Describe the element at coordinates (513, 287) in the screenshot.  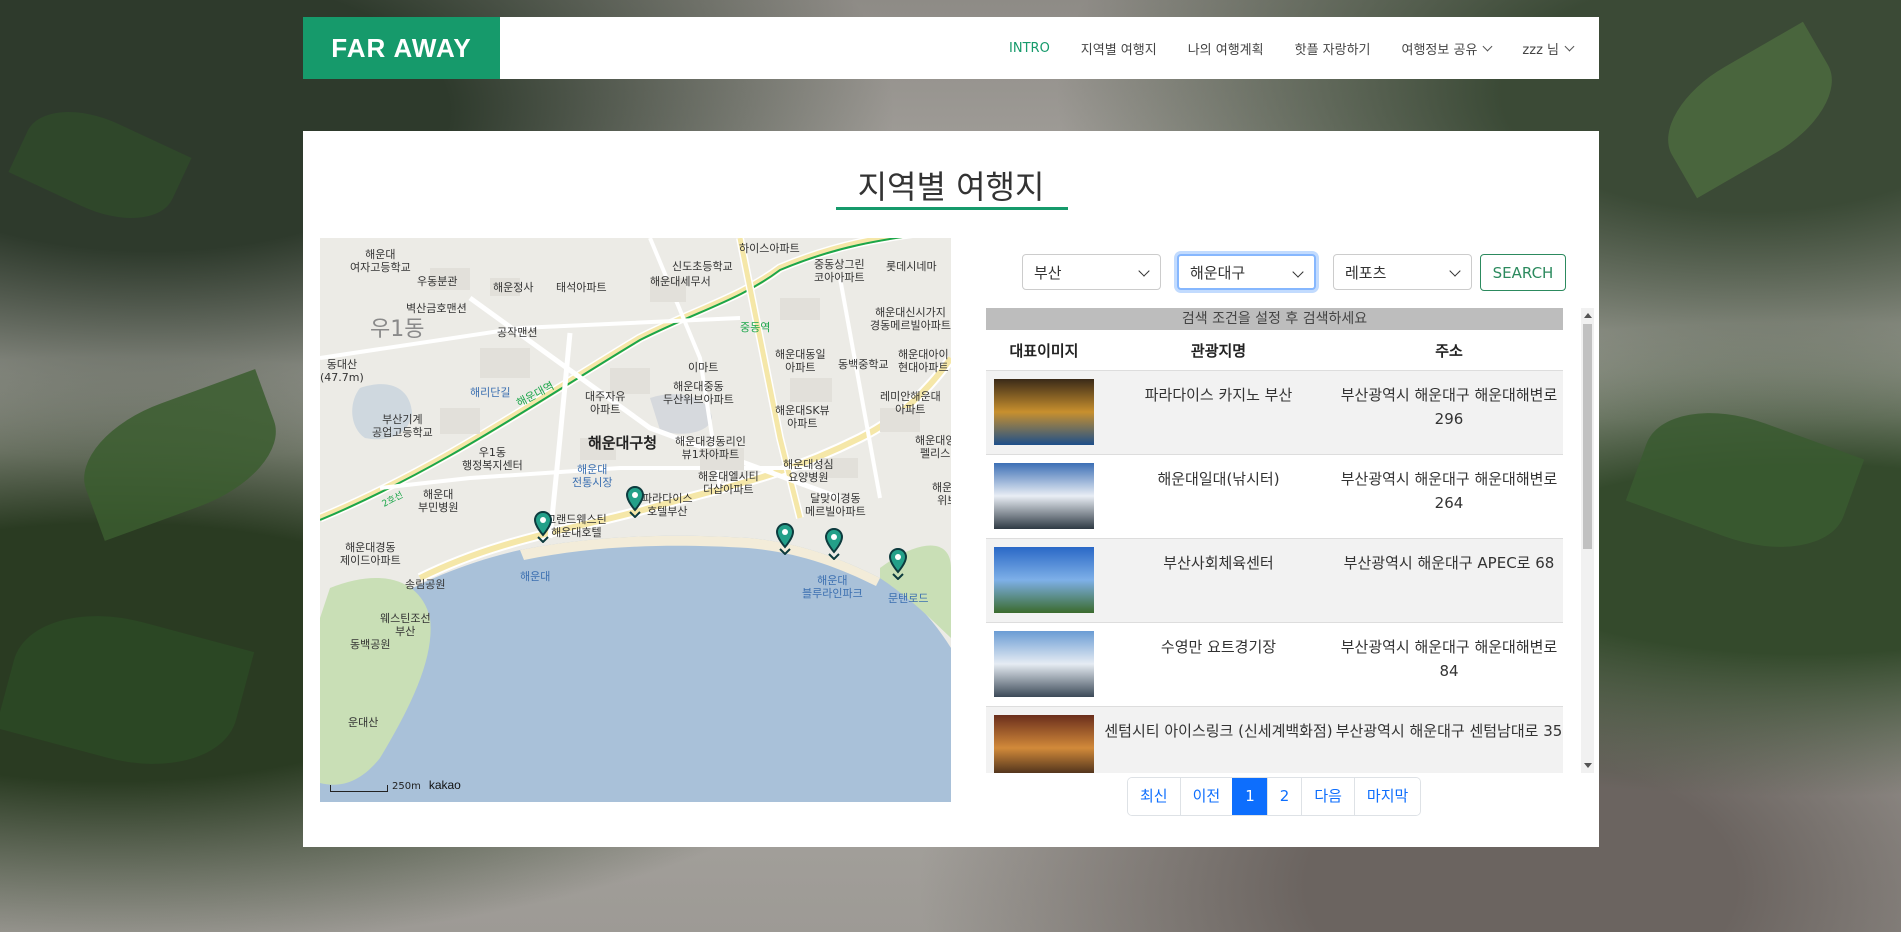
I see `map-label: 해운정사` at that location.